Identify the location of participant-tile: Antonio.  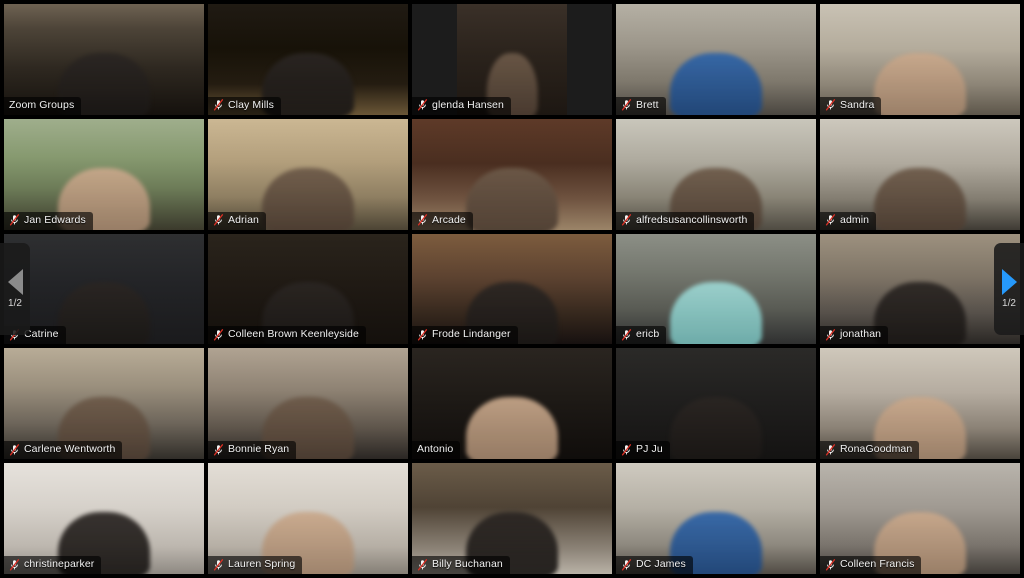
(512, 404).